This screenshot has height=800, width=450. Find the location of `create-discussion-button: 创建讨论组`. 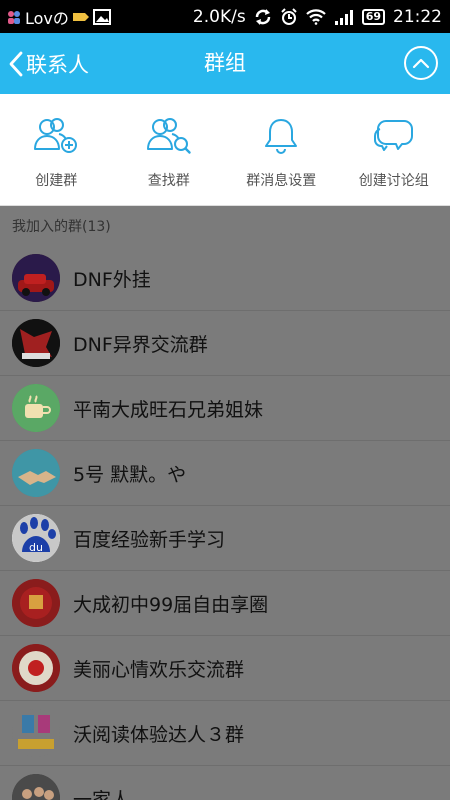

create-discussion-button: 创建讨论组 is located at coordinates (394, 149).